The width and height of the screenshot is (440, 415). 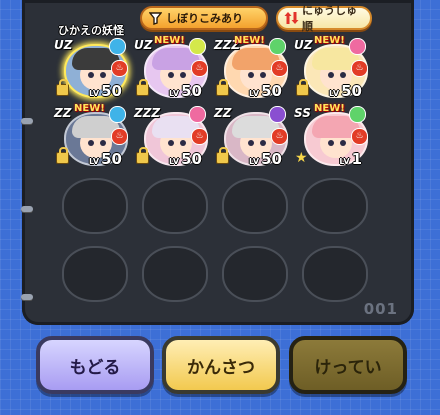 What do you see at coordinates (380, 309) in the screenshot?
I see `page-number: 001` at bounding box center [380, 309].